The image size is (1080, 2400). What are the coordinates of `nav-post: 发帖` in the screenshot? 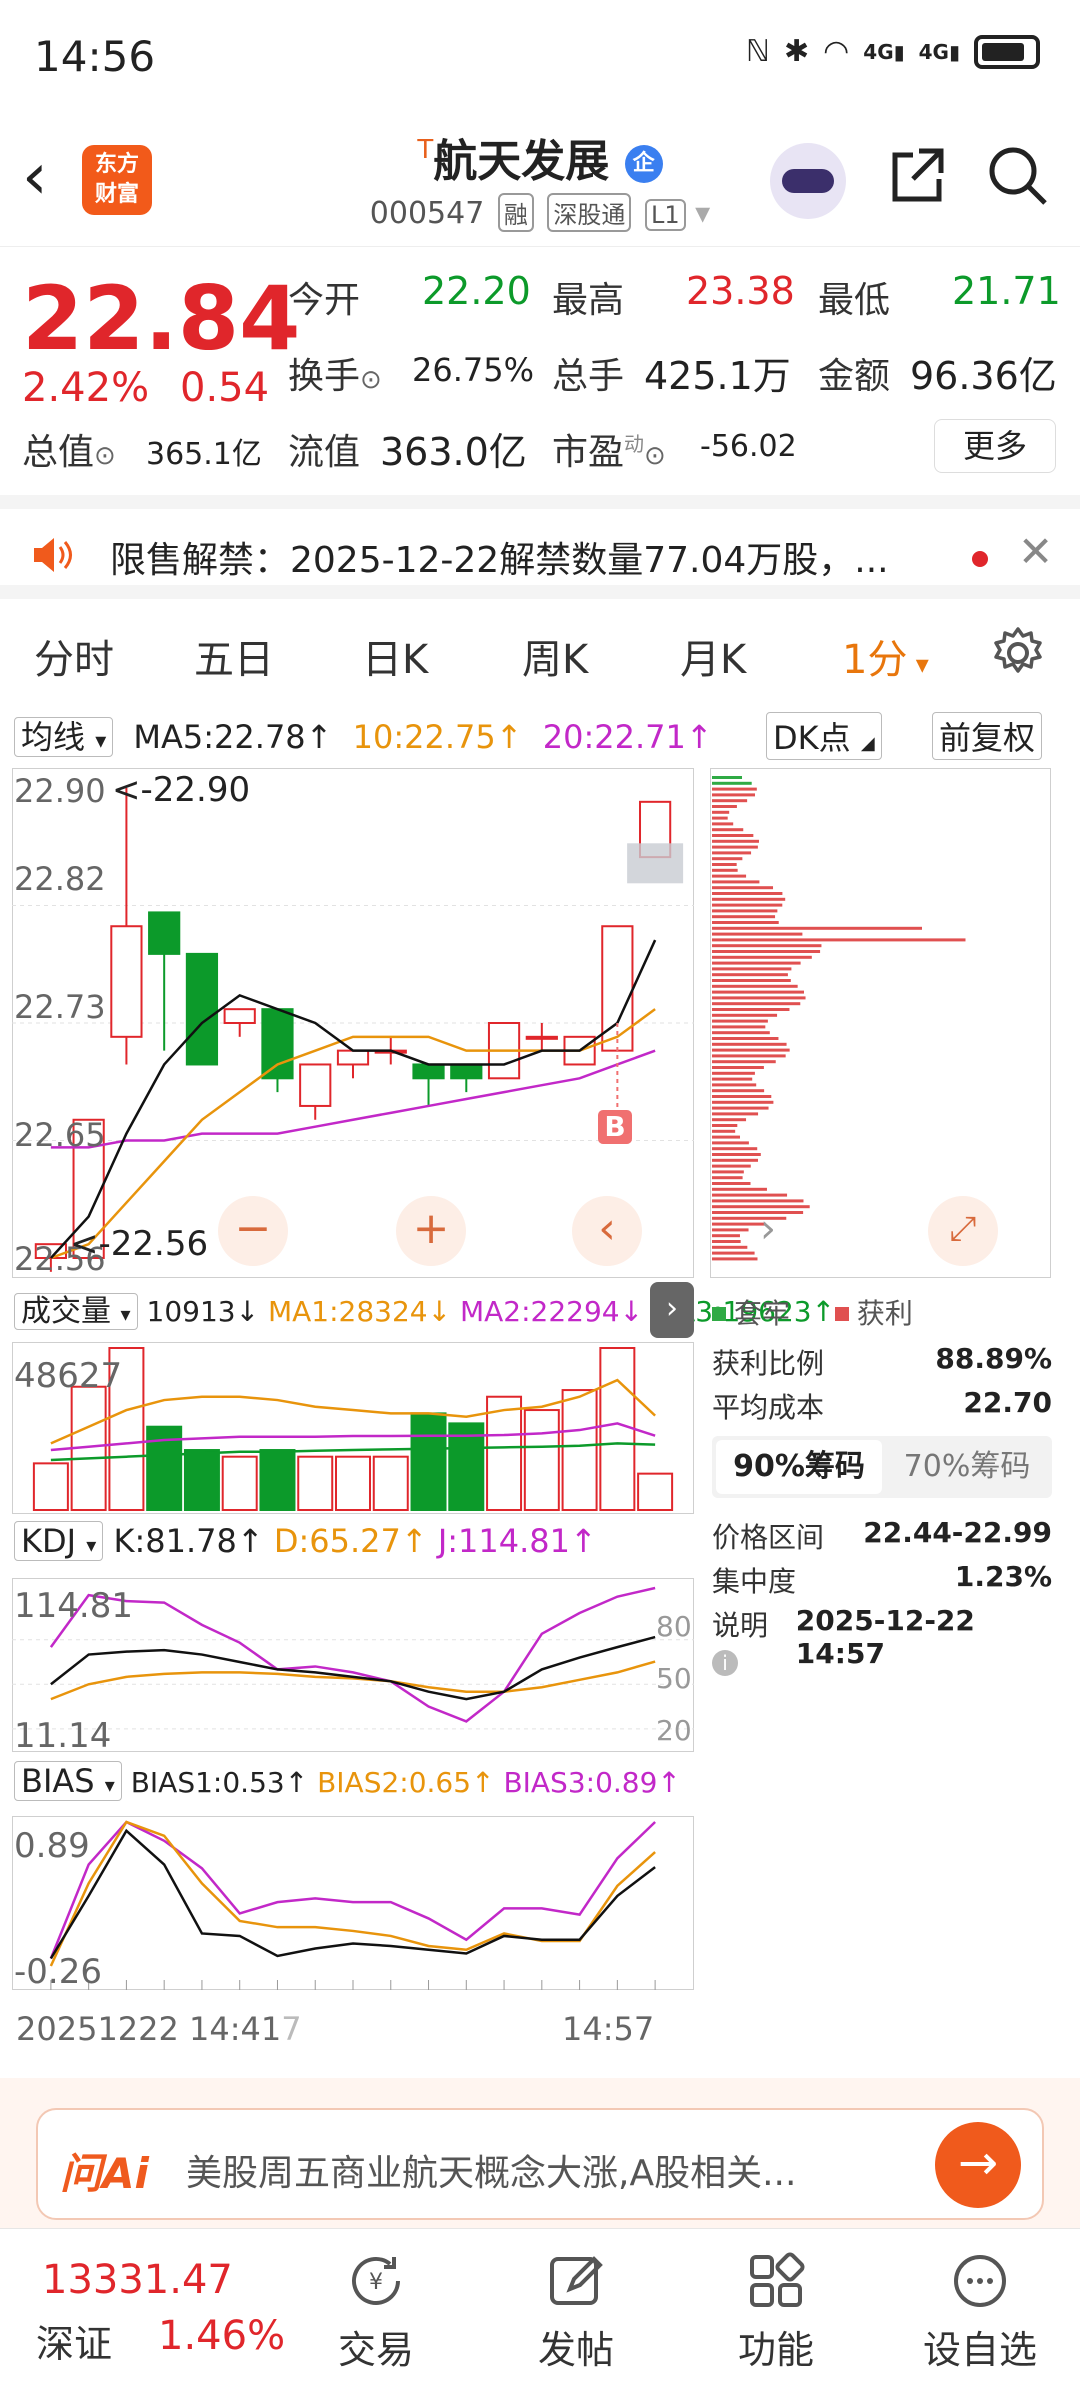 It's located at (576, 2312).